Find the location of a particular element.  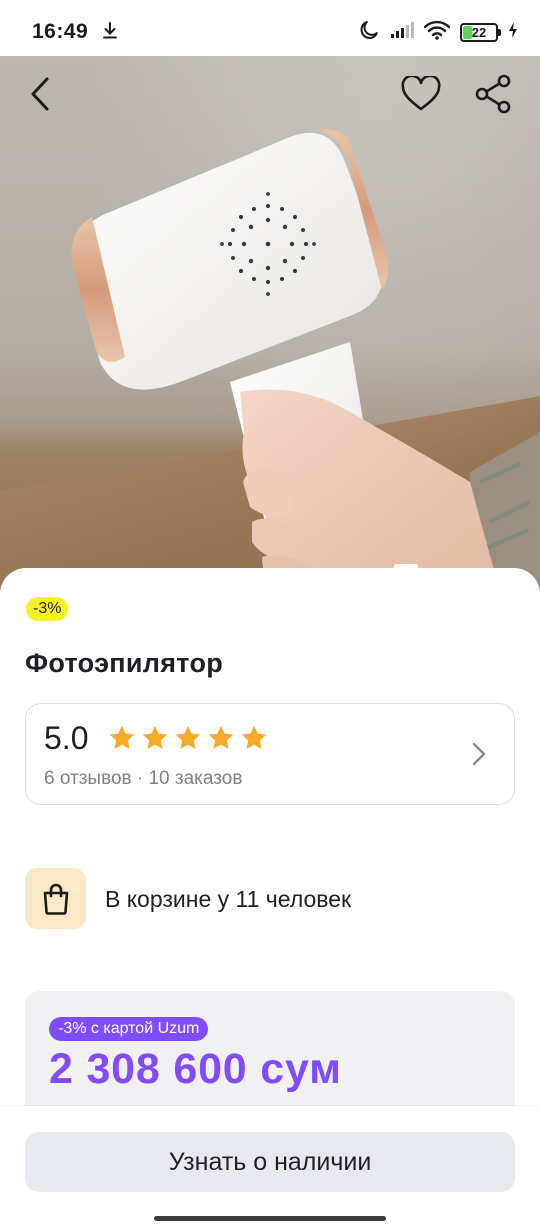

rating-value: 5.0 is located at coordinates (66, 738).